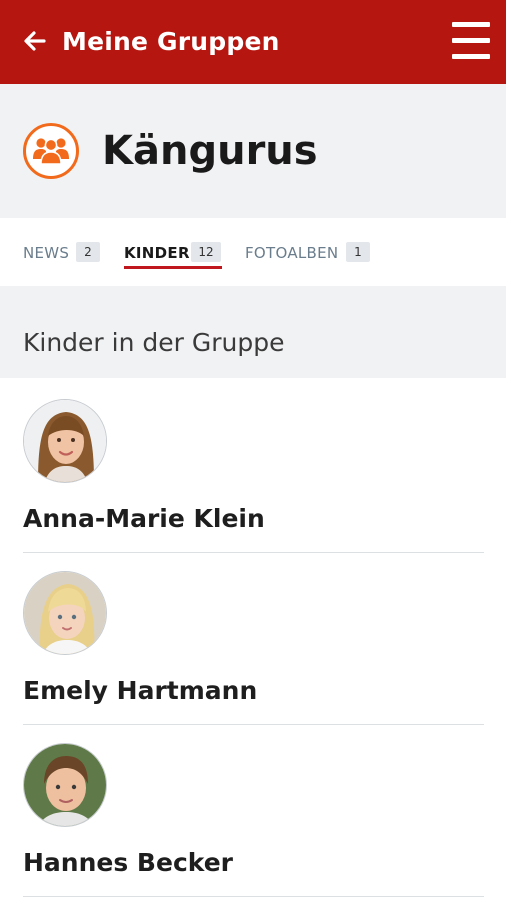  What do you see at coordinates (154, 342) in the screenshot?
I see `section-title: Kinder in der Gruppe` at bounding box center [154, 342].